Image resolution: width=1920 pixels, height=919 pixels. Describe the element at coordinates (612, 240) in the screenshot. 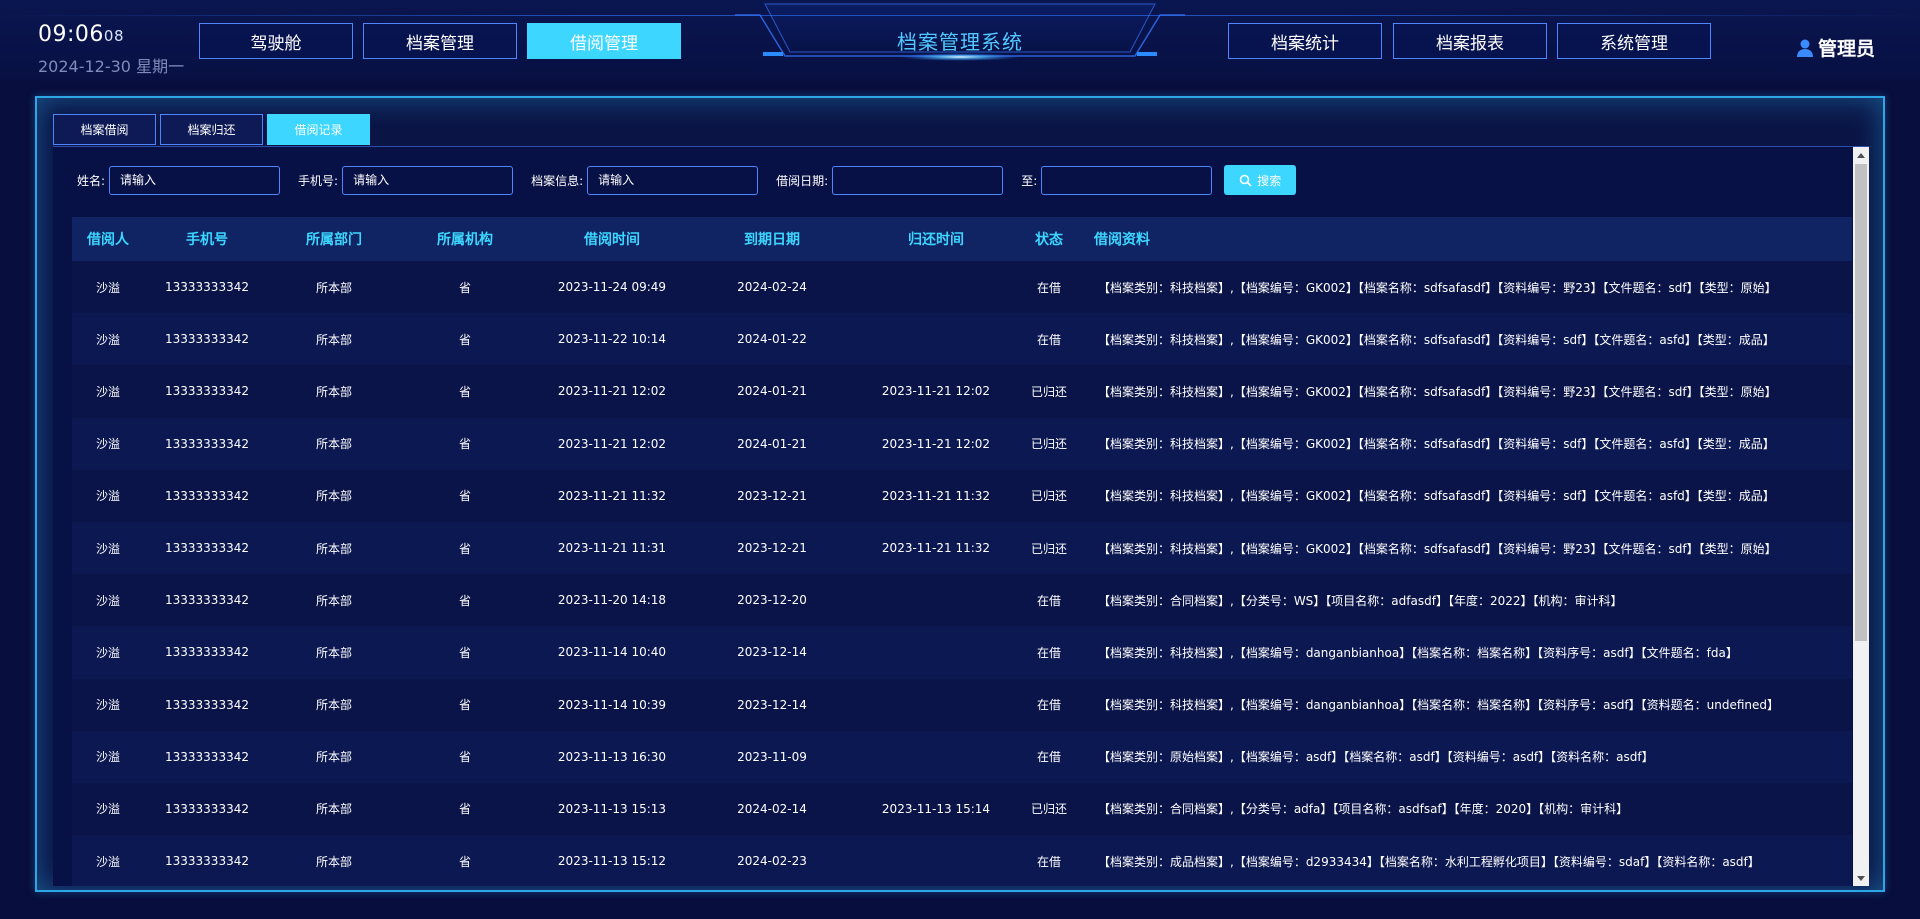

I see `header-borrow-time: 借阅时间` at that location.